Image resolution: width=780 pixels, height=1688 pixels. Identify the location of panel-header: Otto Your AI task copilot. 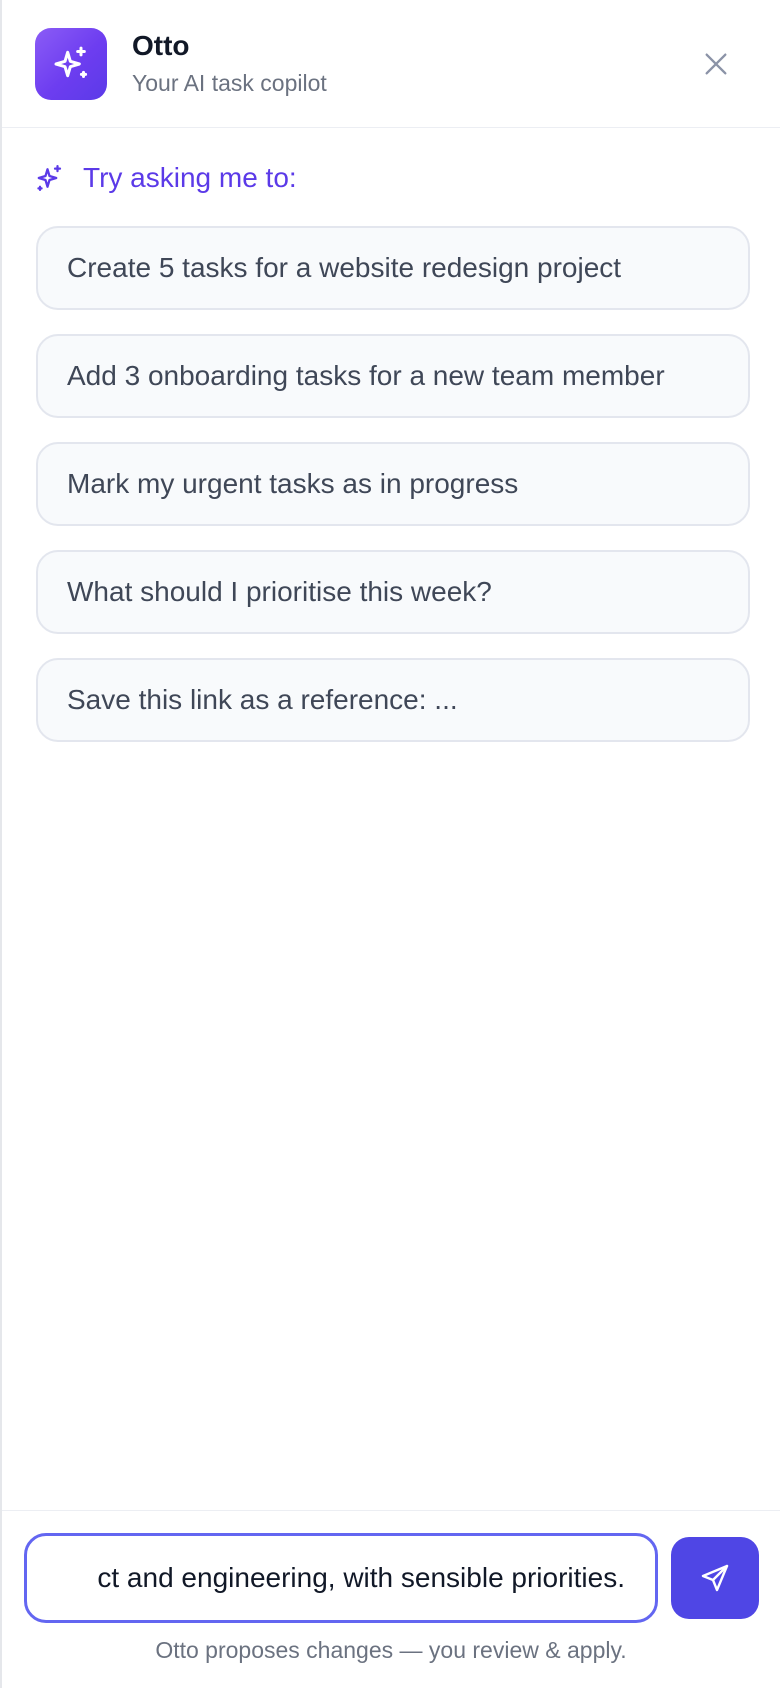
(391, 64).